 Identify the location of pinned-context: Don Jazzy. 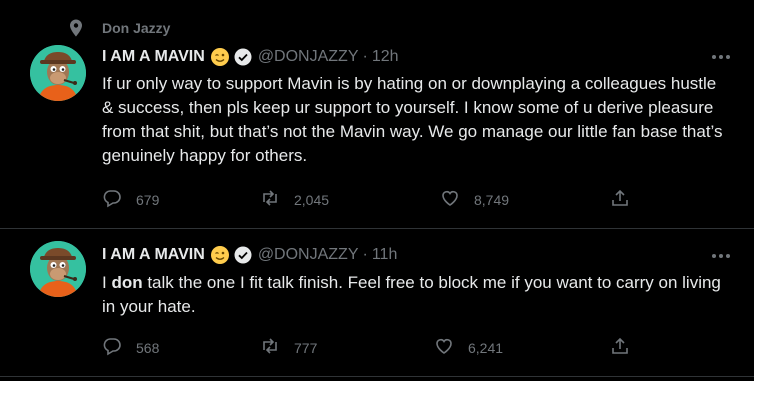
(118, 28).